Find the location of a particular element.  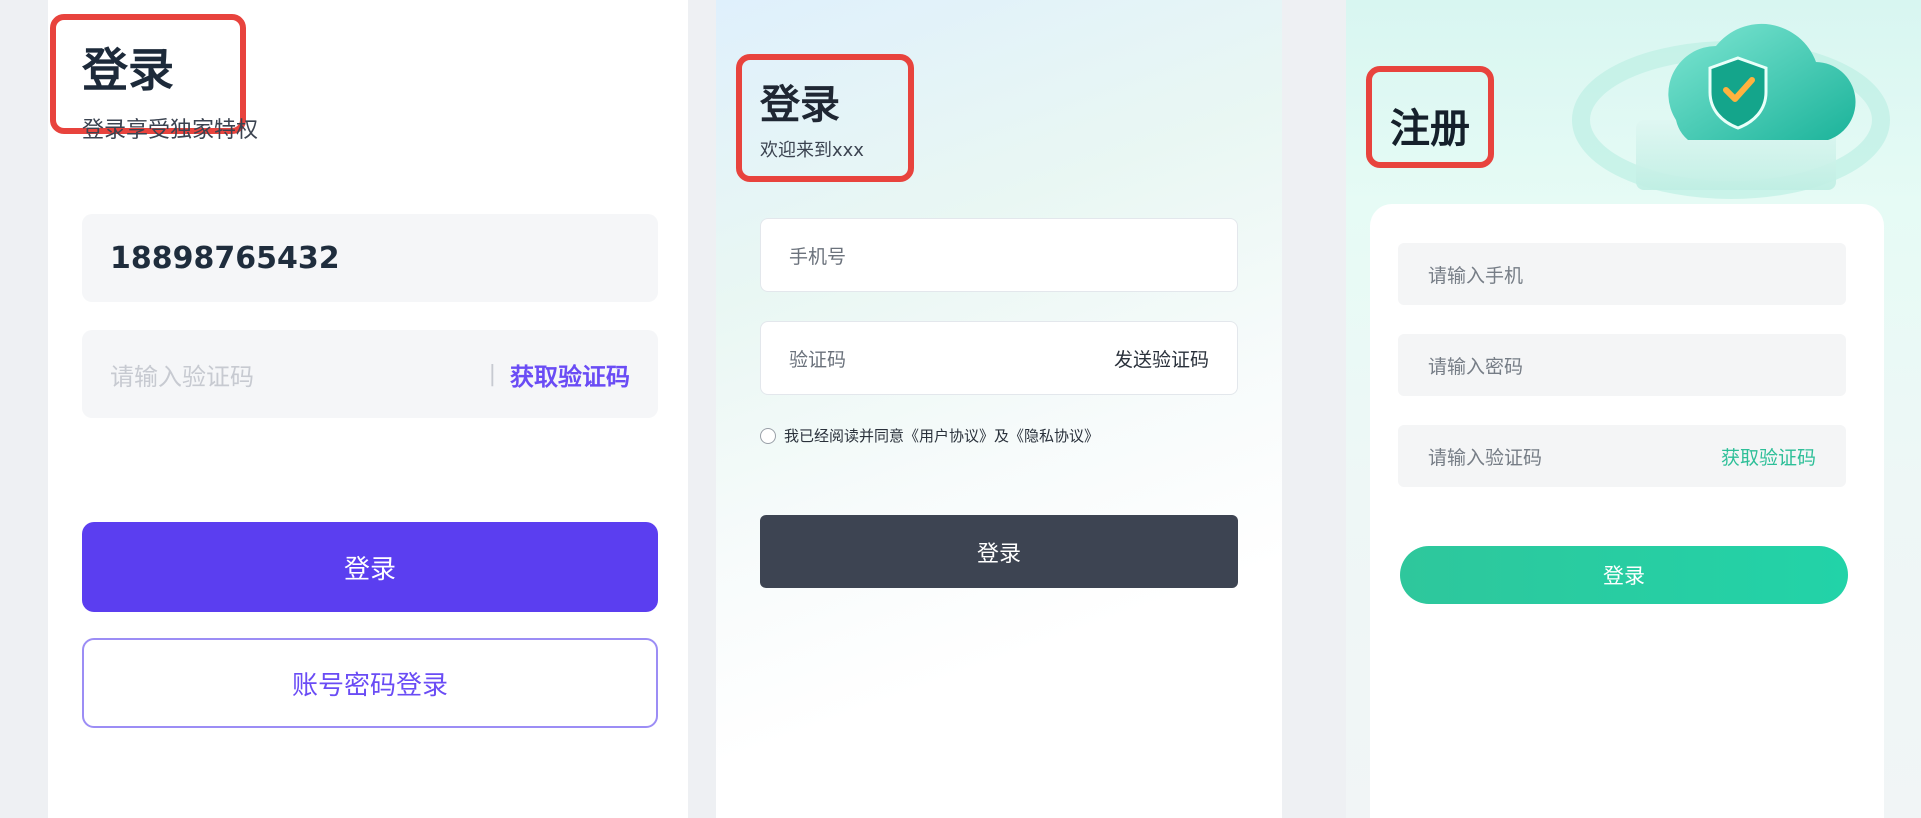

page-title: 注册 is located at coordinates (1430, 129).